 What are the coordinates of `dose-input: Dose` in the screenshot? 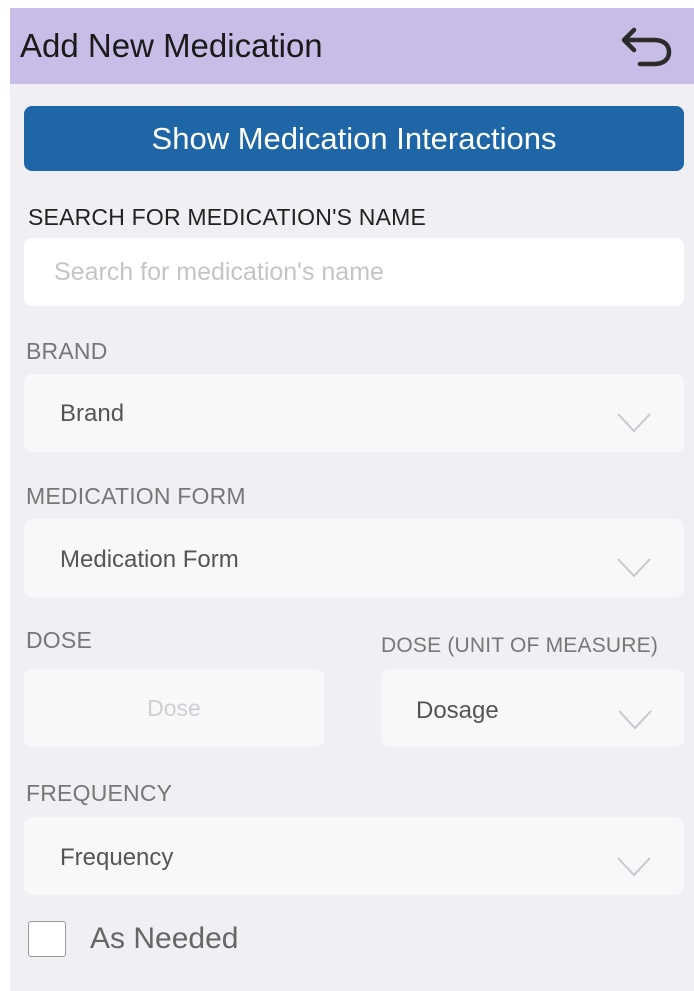 It's located at (174, 708).